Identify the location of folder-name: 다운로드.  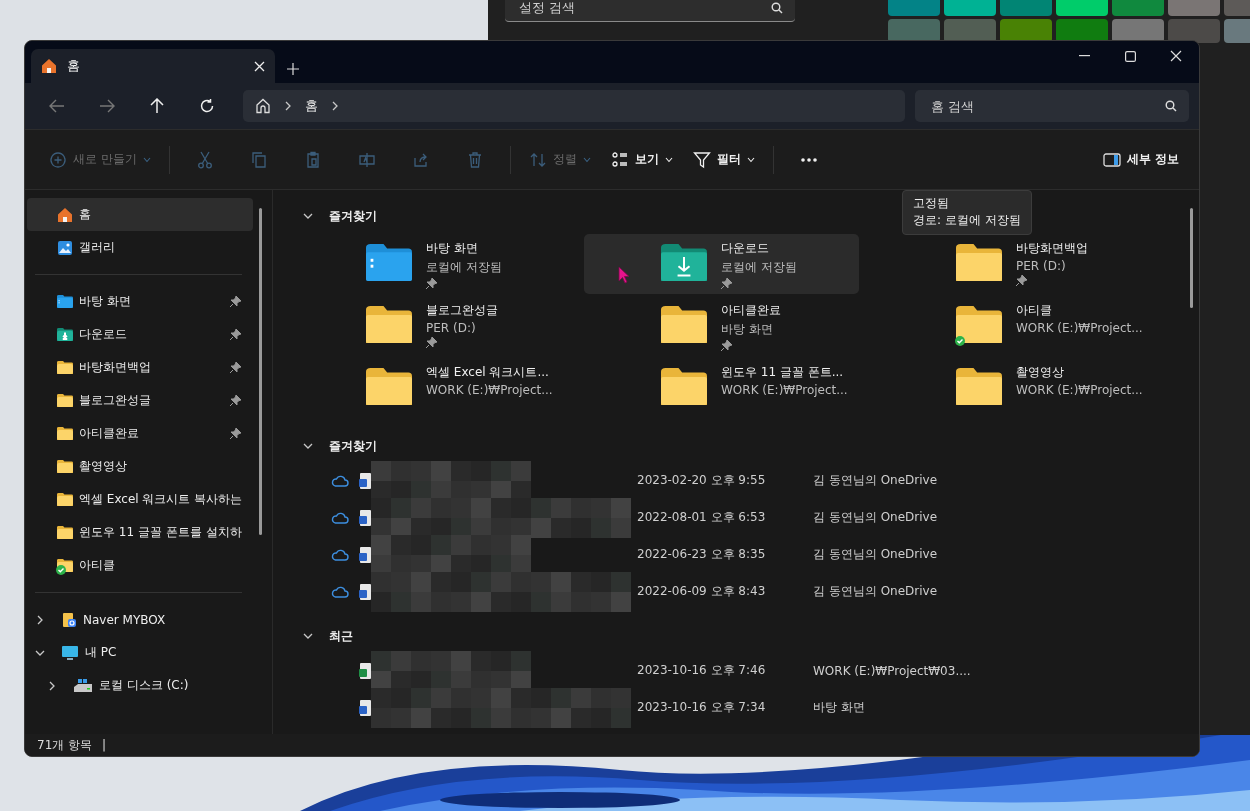
(745, 248).